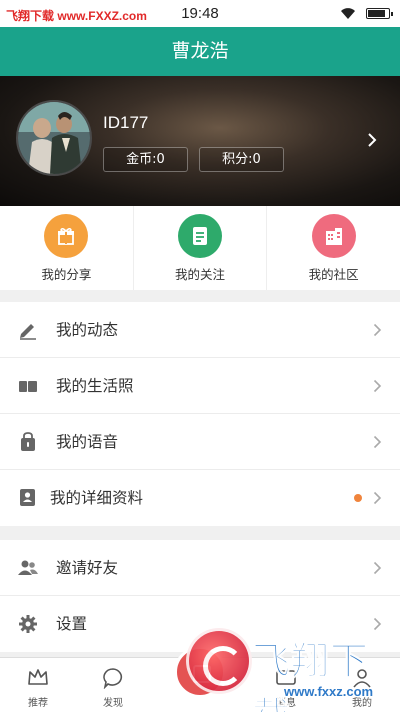 The width and height of the screenshot is (400, 712). What do you see at coordinates (66, 274) in the screenshot?
I see `shortcut-label: 我的分享` at bounding box center [66, 274].